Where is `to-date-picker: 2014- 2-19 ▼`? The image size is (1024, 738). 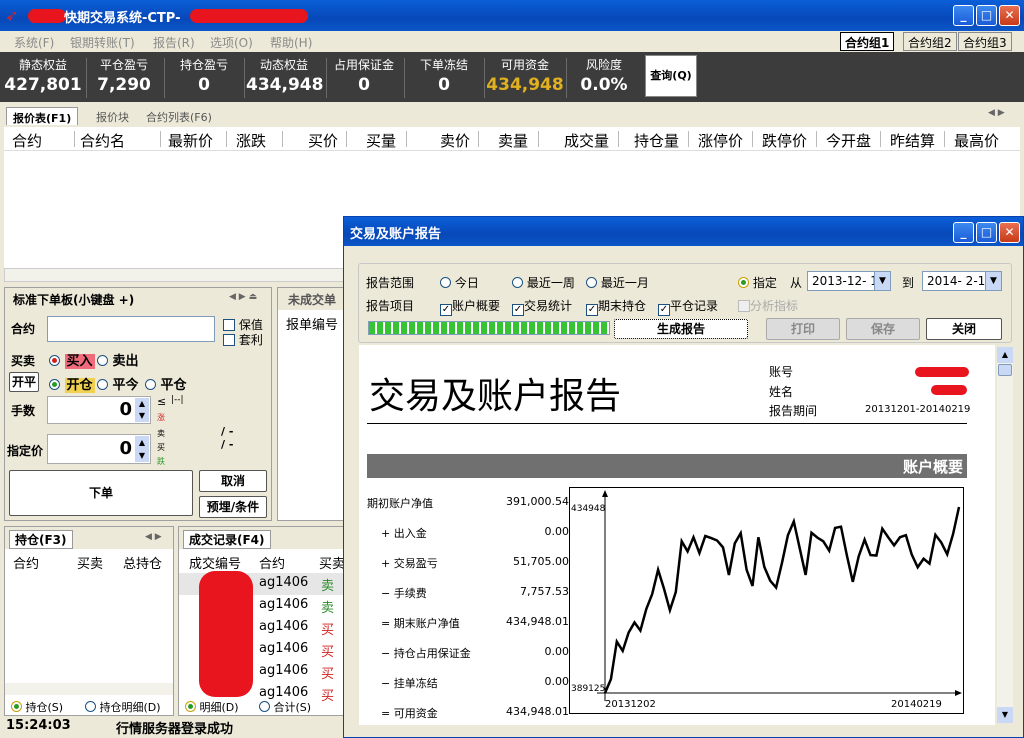
to-date-picker: 2014- 2-19 ▼ is located at coordinates (962, 281).